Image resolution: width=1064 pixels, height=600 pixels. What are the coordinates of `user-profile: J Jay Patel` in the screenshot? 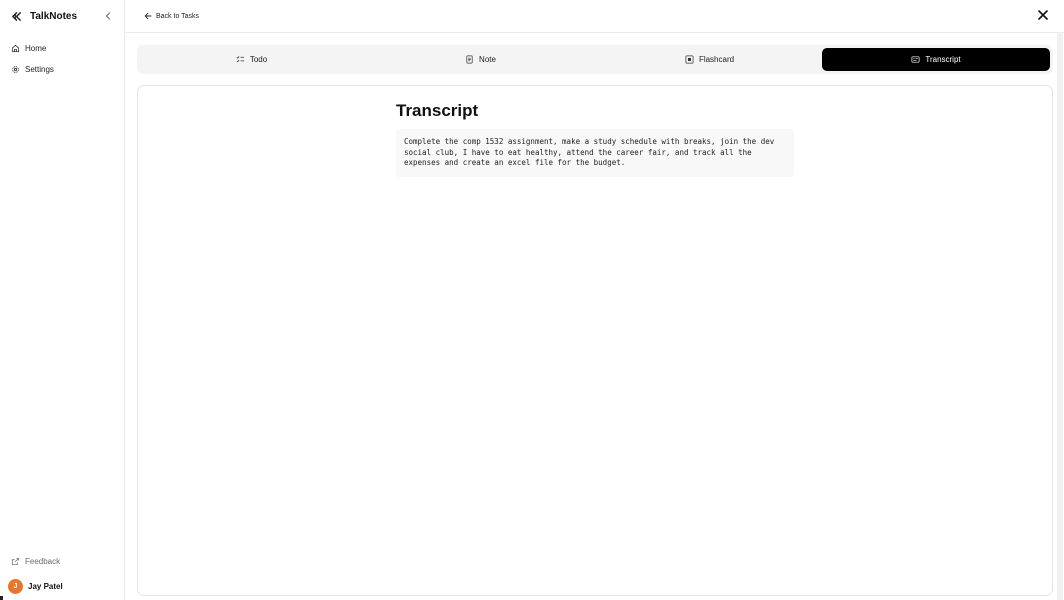 It's located at (35, 586).